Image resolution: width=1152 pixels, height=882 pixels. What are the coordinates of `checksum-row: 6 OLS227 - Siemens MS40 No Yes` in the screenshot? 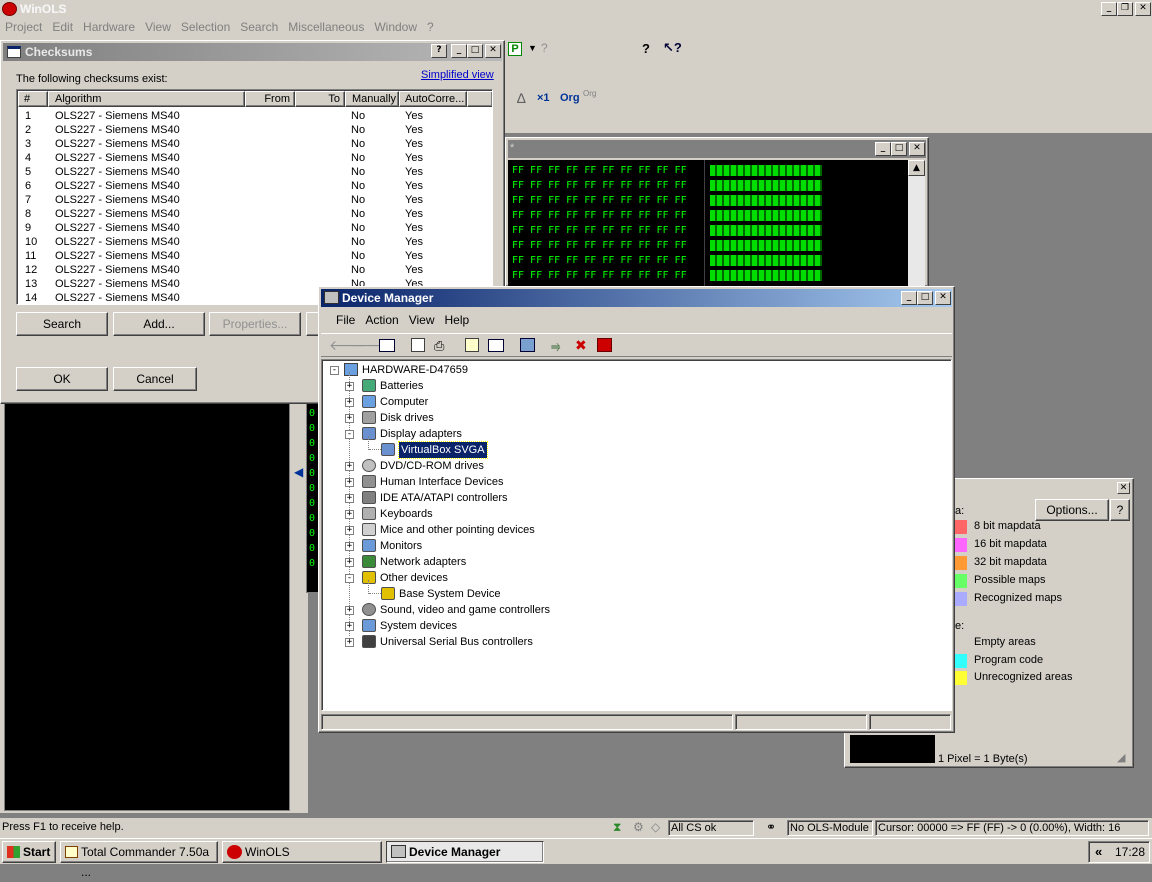 It's located at (255, 186).